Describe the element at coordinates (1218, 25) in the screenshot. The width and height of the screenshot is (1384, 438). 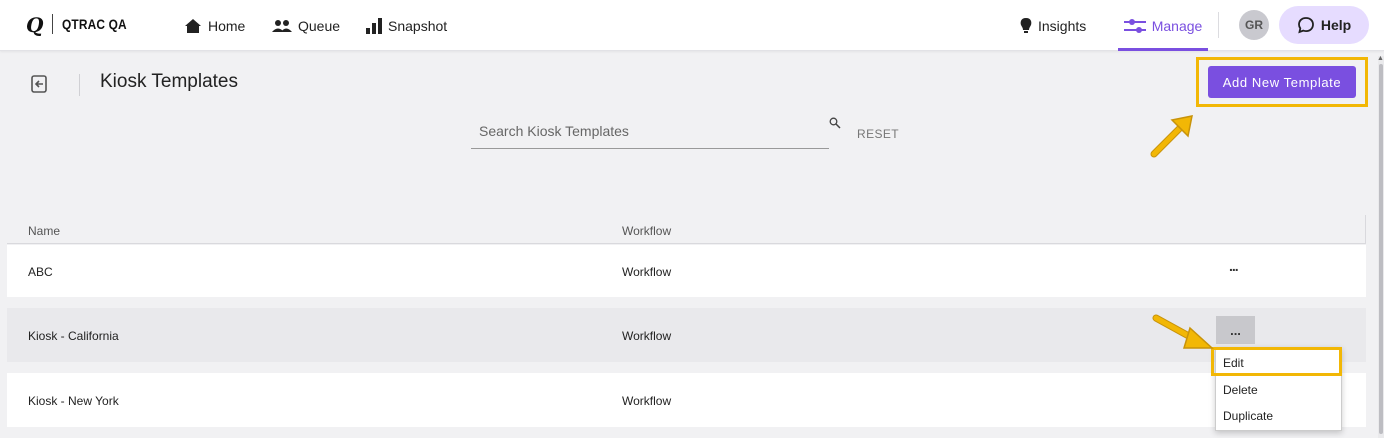
I see `nav-divider` at that location.